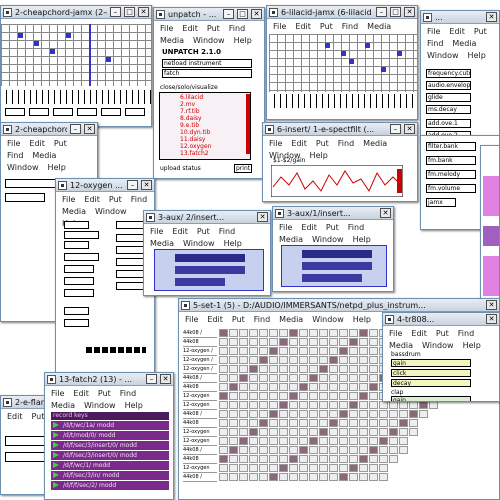  I want to click on param-box: fm.melody, so click(451, 174).